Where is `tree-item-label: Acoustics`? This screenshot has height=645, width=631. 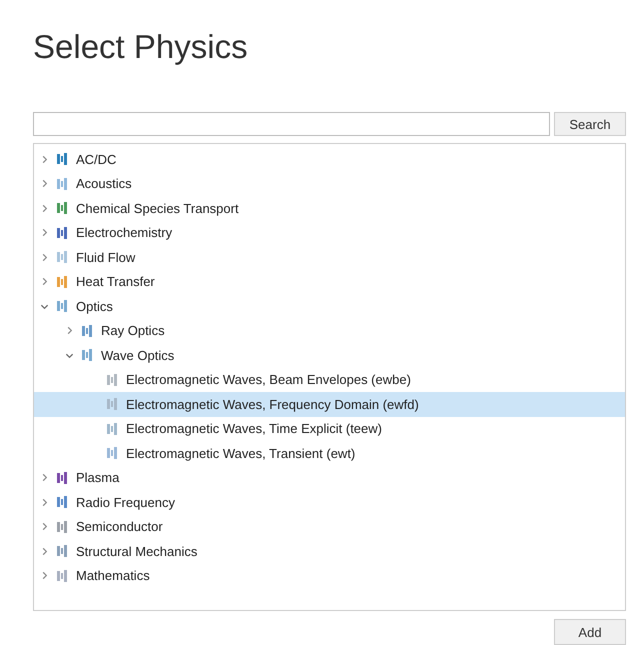 tree-item-label: Acoustics is located at coordinates (104, 184).